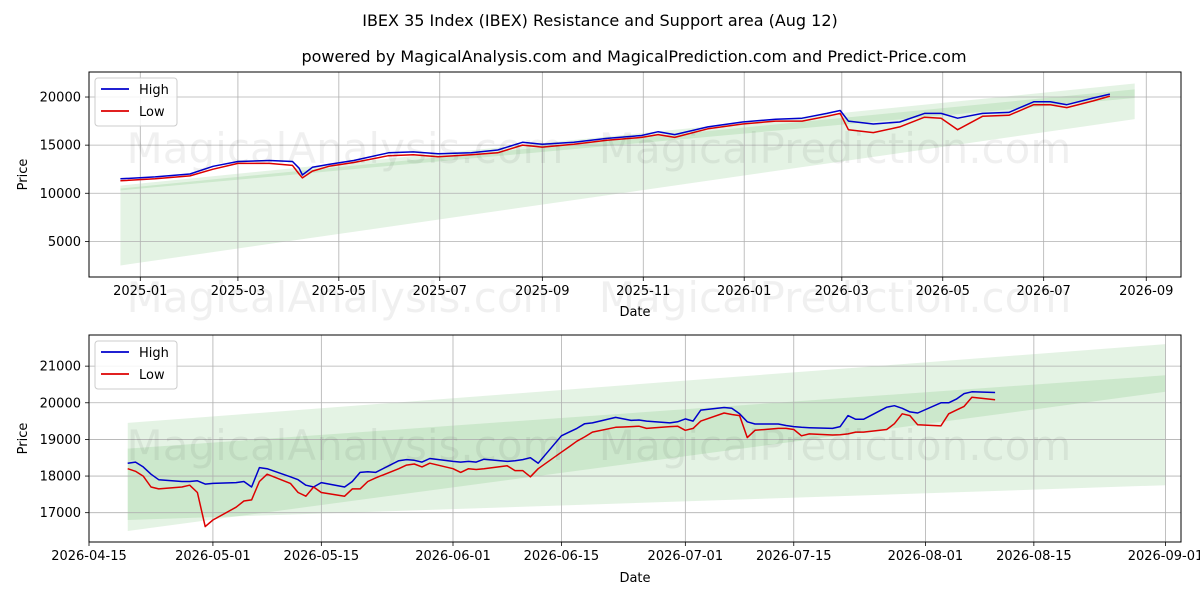 The width and height of the screenshot is (1200, 600). Describe the element at coordinates (794, 556) in the screenshot. I see `x-tick-label: 2026-07-15` at that location.